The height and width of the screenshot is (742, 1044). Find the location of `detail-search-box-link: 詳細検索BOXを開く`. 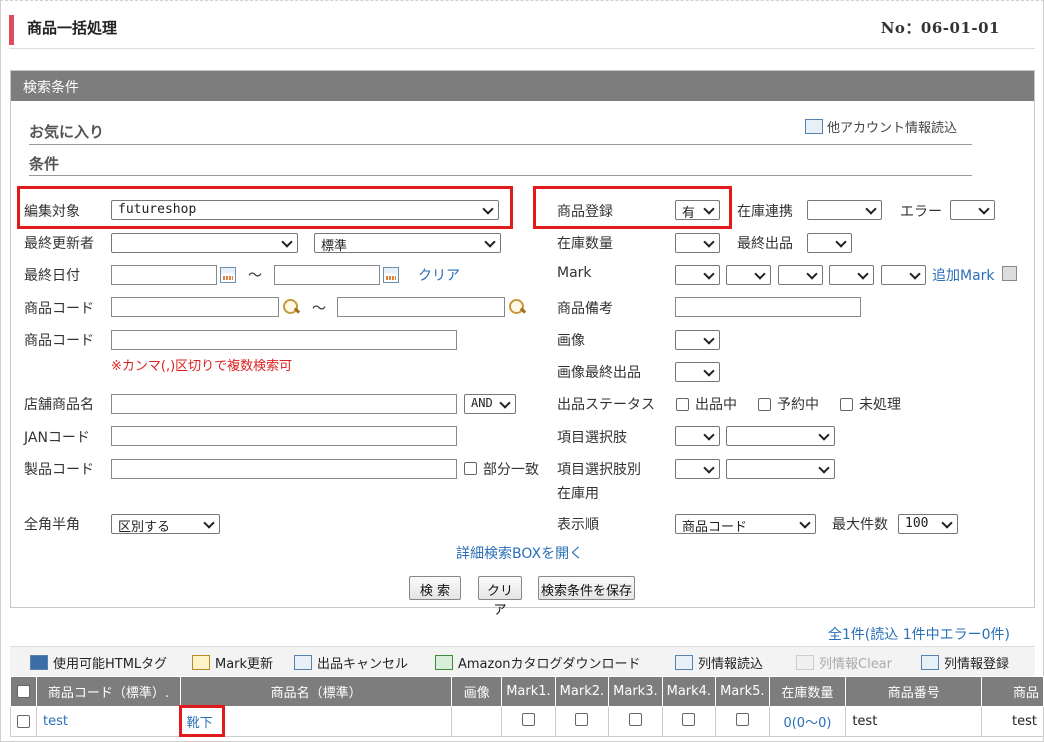

detail-search-box-link: 詳細検索BOXを開く is located at coordinates (519, 553).